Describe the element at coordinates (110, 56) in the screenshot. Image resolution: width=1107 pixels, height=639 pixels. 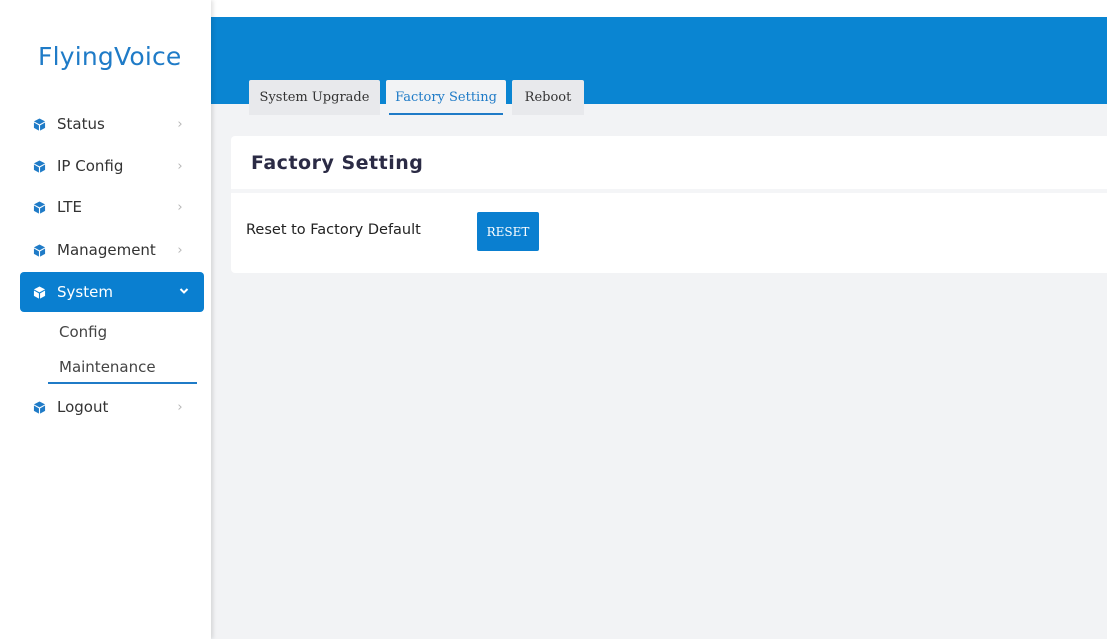
I see `brand-logo: FlyingVoice` at that location.